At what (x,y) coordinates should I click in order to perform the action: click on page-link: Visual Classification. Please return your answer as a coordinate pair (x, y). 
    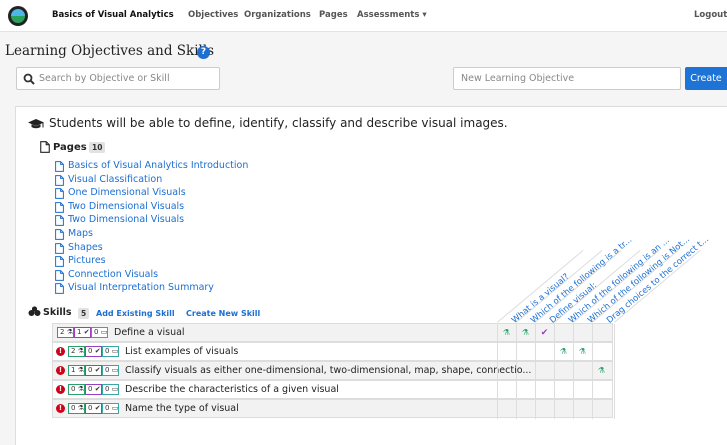
    Looking at the image, I should click on (115, 179).